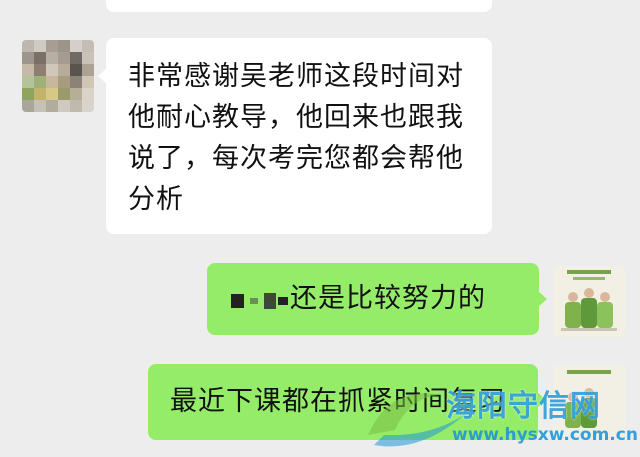 The height and width of the screenshot is (457, 640). What do you see at coordinates (259, 299) in the screenshot?
I see `redacted-name` at bounding box center [259, 299].